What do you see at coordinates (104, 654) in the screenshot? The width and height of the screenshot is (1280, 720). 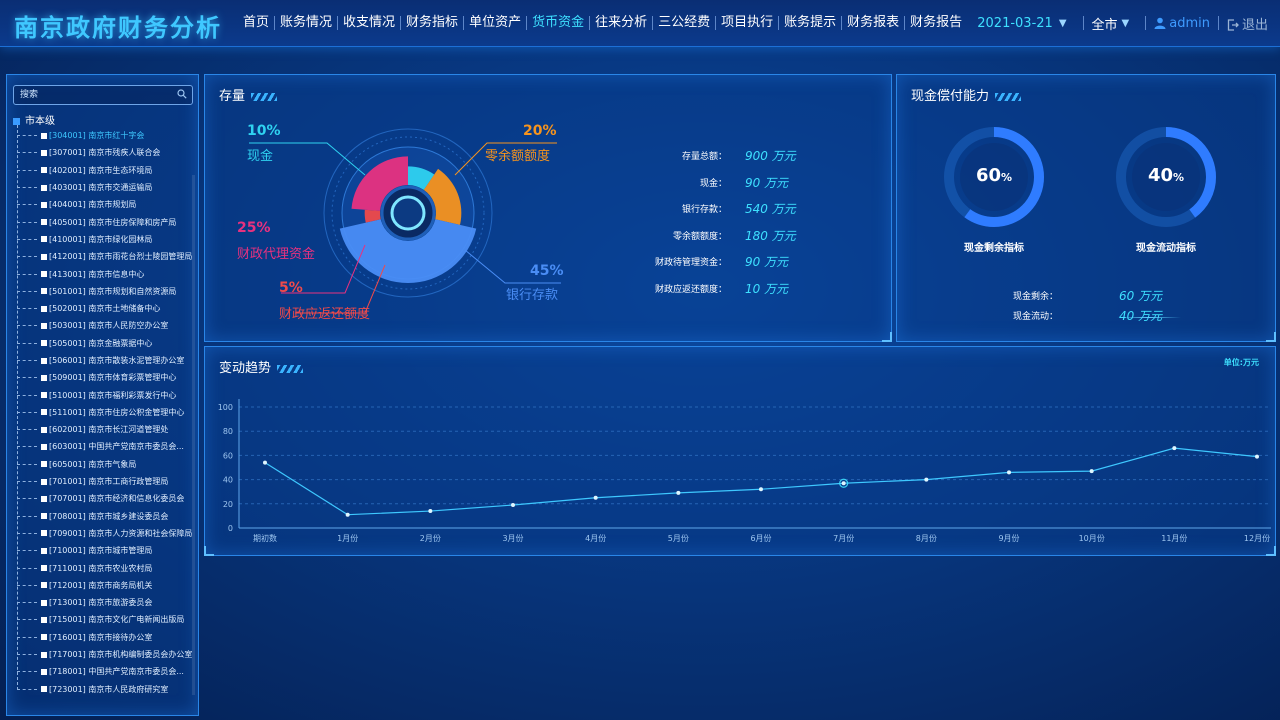 I see `tree-item: [717001] 南京市机构编制委员会办公室` at bounding box center [104, 654].